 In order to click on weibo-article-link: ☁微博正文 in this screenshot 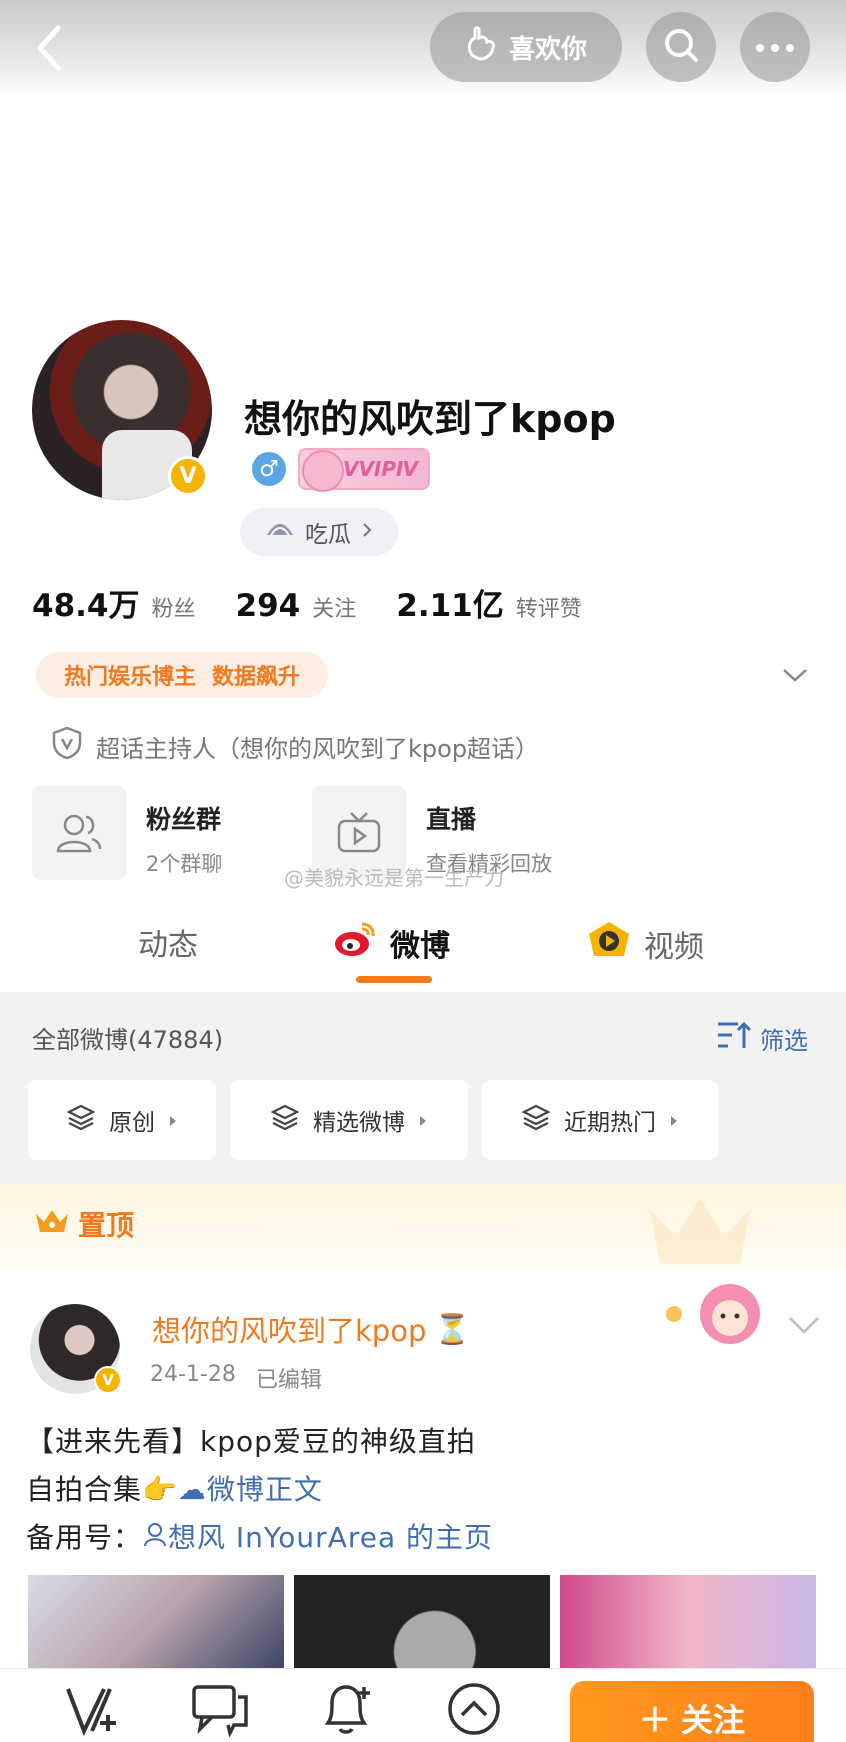, I will do `click(250, 1489)`.